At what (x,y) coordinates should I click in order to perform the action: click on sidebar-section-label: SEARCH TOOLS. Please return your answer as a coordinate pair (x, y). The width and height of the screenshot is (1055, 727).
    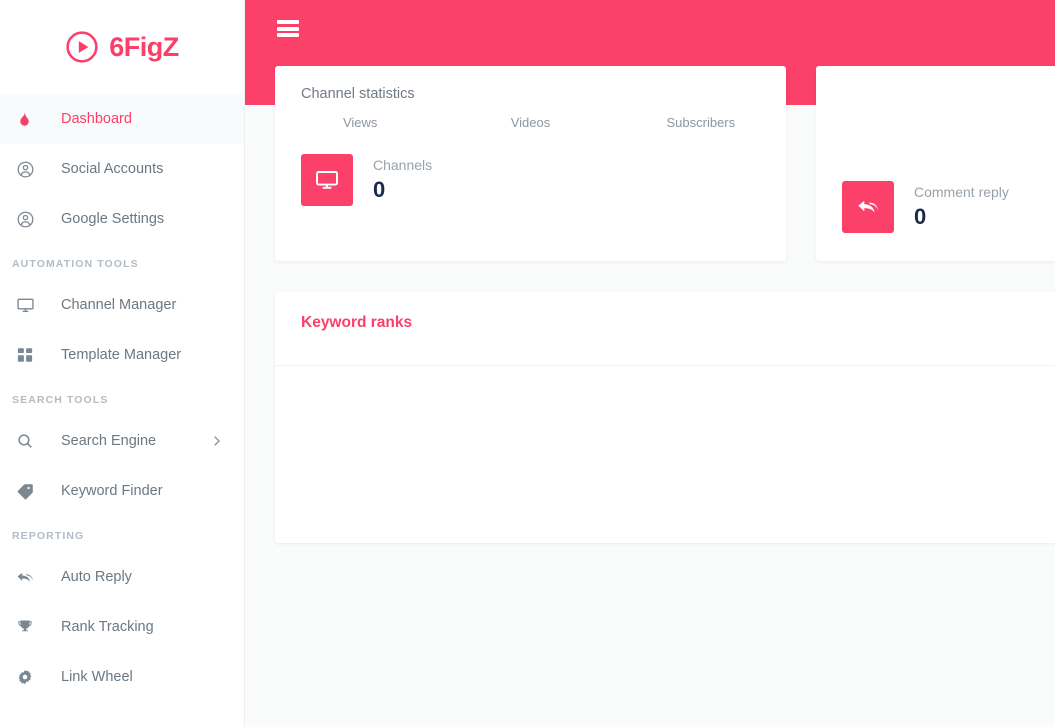
    Looking at the image, I should click on (60, 400).